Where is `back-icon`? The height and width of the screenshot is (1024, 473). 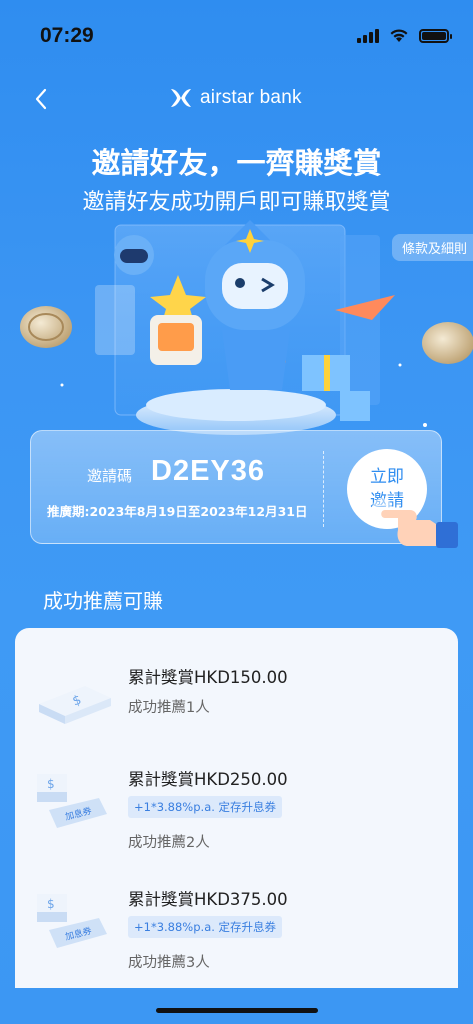
back-icon is located at coordinates (43, 99).